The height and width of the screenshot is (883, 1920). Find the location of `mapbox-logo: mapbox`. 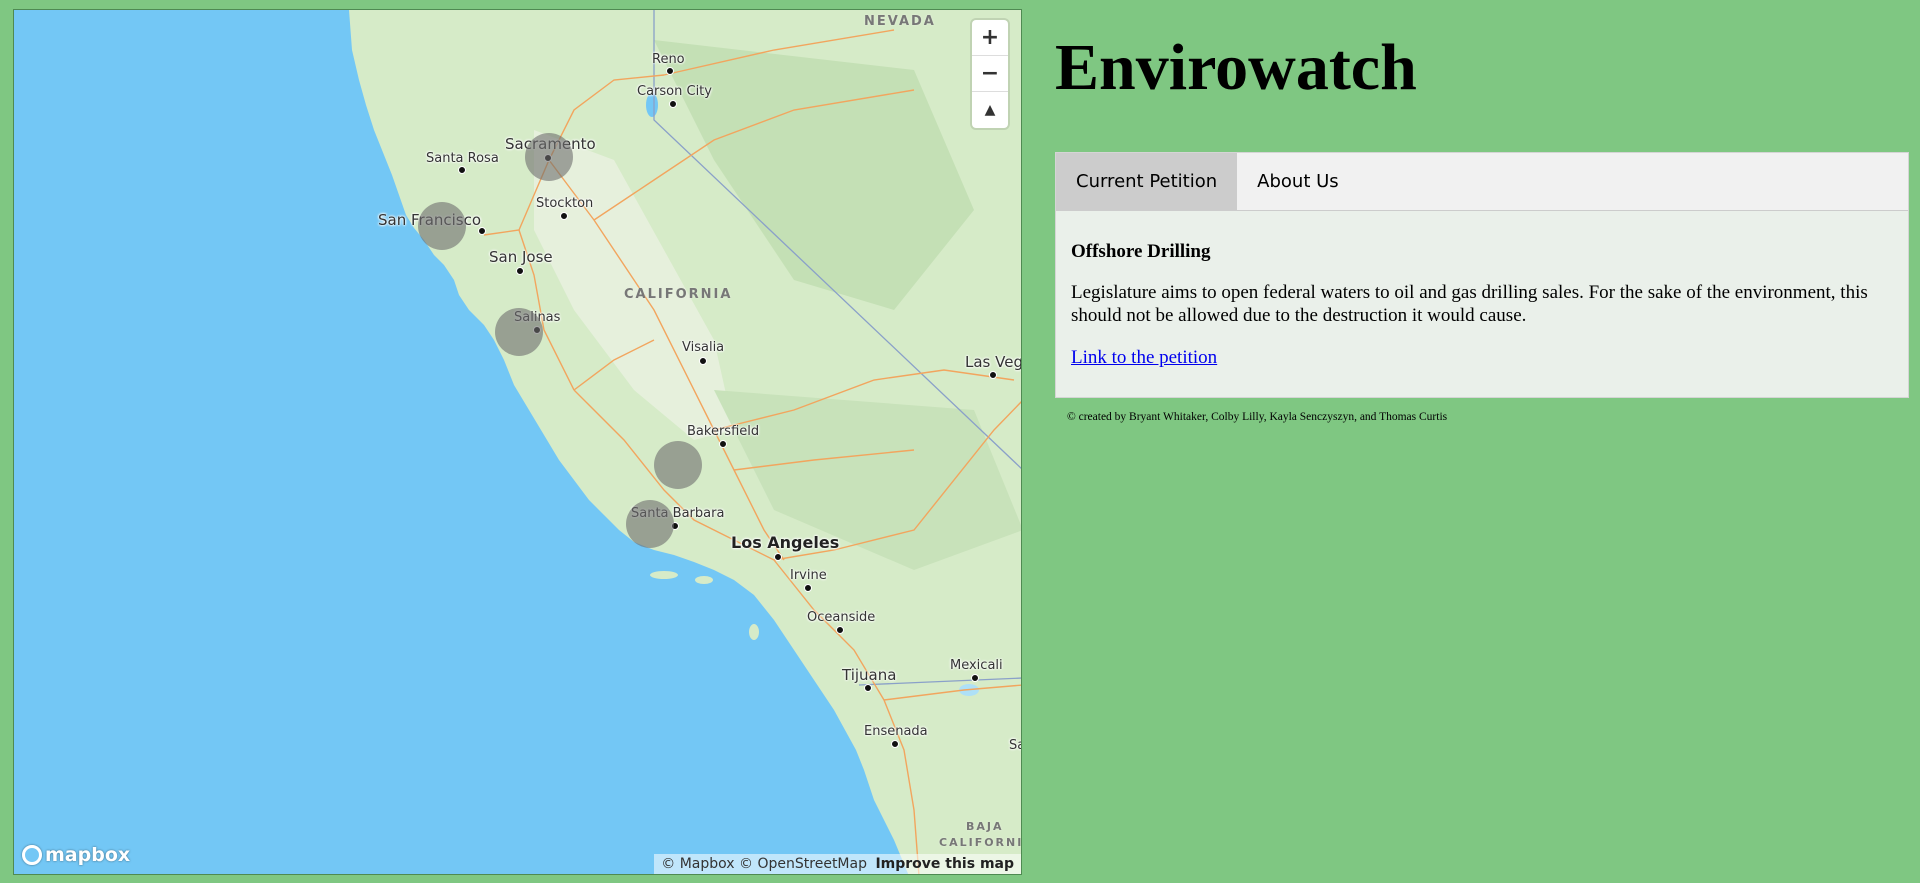

mapbox-logo: mapbox is located at coordinates (76, 855).